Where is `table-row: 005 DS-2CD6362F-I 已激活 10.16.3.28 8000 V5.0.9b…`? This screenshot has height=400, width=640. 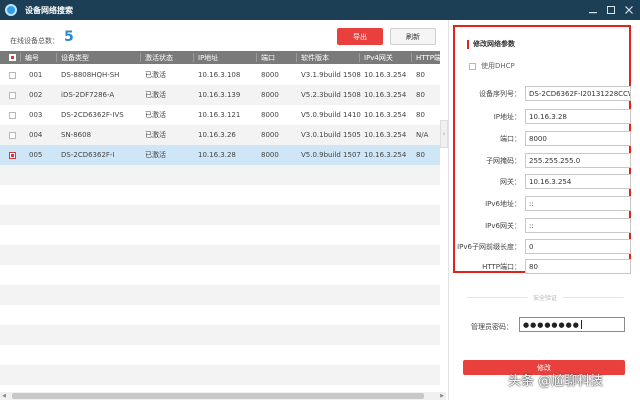 table-row: 005 DS-2CD6362F-I 已激活 10.16.3.28 8000 V5.0.9b… is located at coordinates (220, 155).